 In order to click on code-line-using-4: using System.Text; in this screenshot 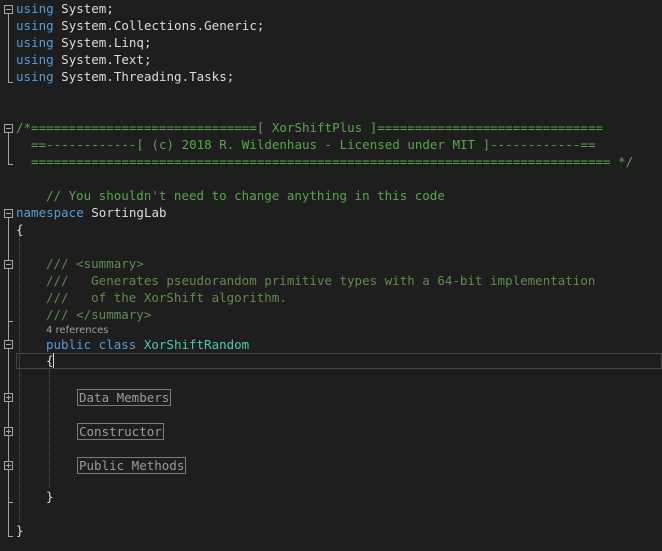, I will do `click(83, 59)`.